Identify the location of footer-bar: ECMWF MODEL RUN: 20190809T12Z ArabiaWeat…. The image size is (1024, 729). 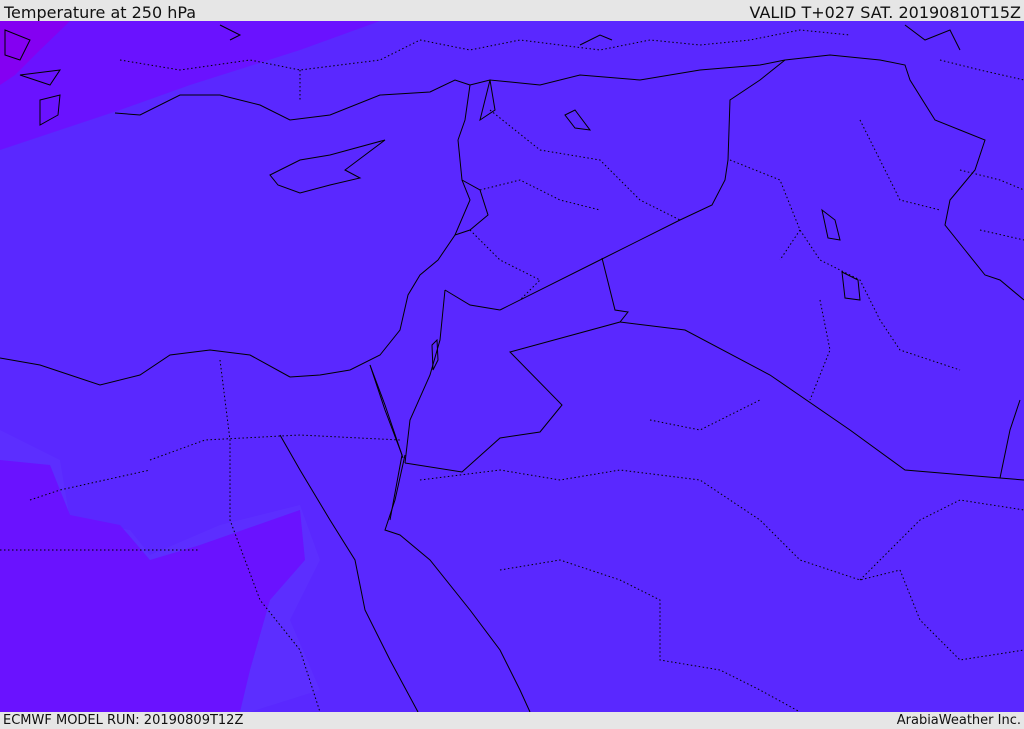
(512, 720).